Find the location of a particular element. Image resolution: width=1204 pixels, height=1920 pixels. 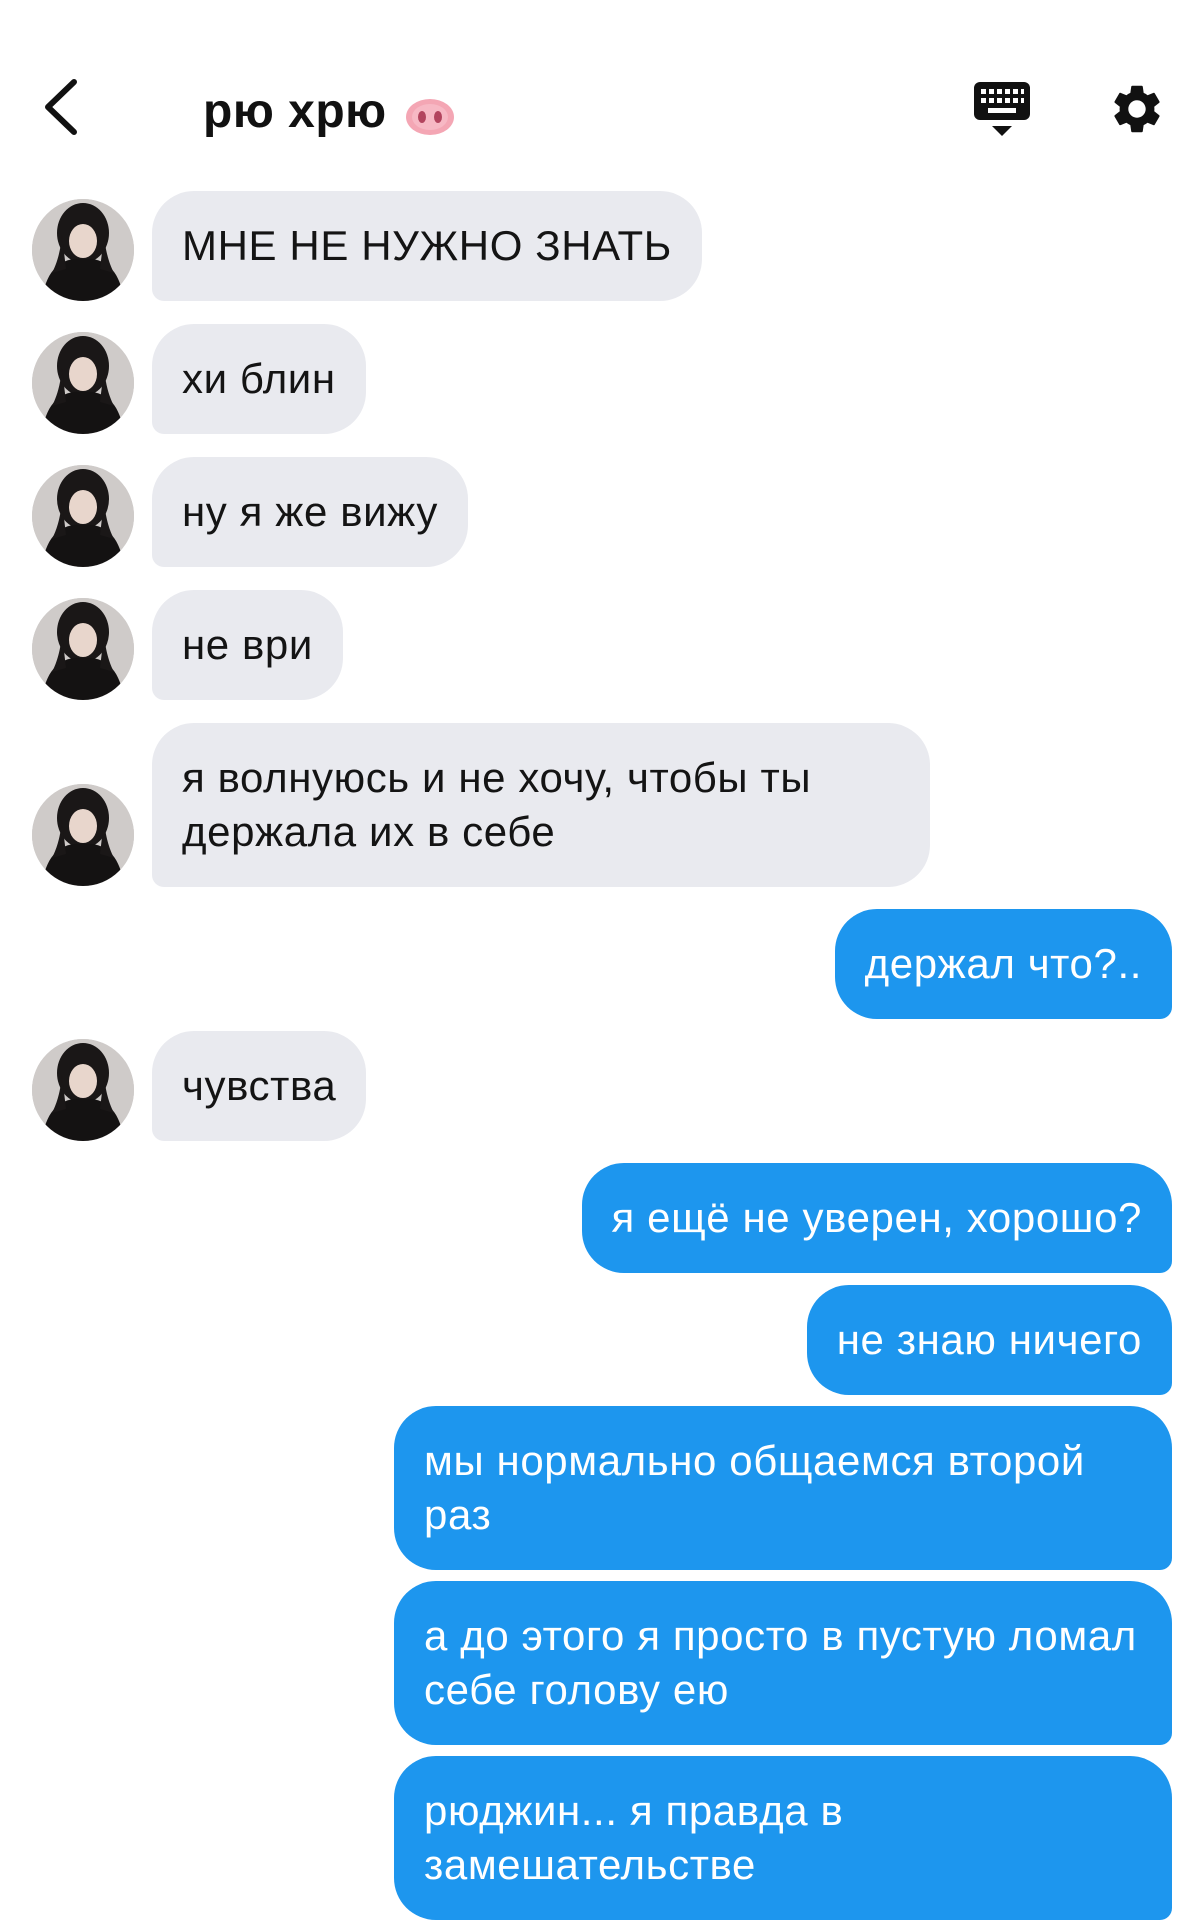

message-bubble-outgoing: мы нормально общаемся второй раз is located at coordinates (783, 1488).